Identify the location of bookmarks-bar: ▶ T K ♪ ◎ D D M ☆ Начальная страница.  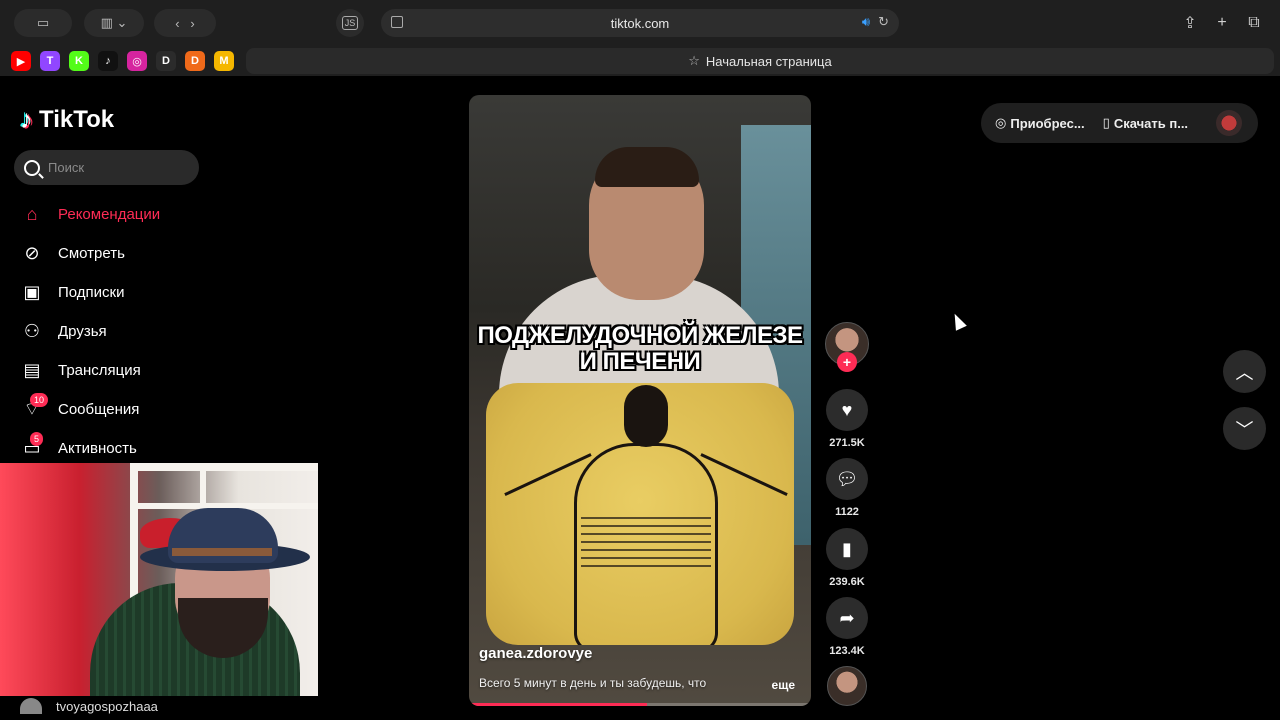
(640, 61).